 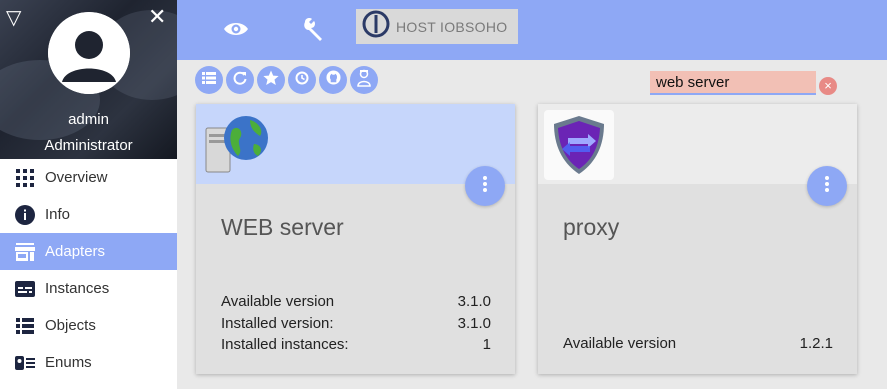 What do you see at coordinates (58, 214) in the screenshot?
I see `sidebar-item-label: Info` at bounding box center [58, 214].